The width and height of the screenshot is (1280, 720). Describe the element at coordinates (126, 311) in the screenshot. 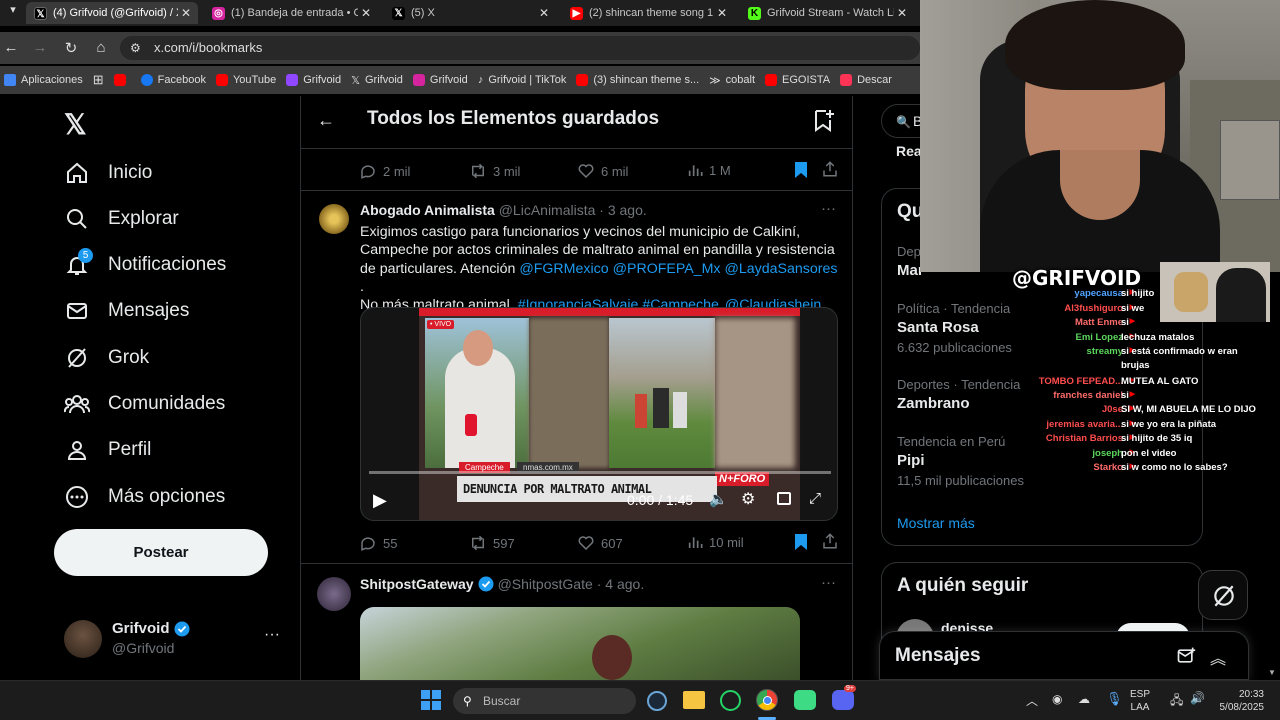

I see `sidebar-item-mensajes: Mensajes` at that location.